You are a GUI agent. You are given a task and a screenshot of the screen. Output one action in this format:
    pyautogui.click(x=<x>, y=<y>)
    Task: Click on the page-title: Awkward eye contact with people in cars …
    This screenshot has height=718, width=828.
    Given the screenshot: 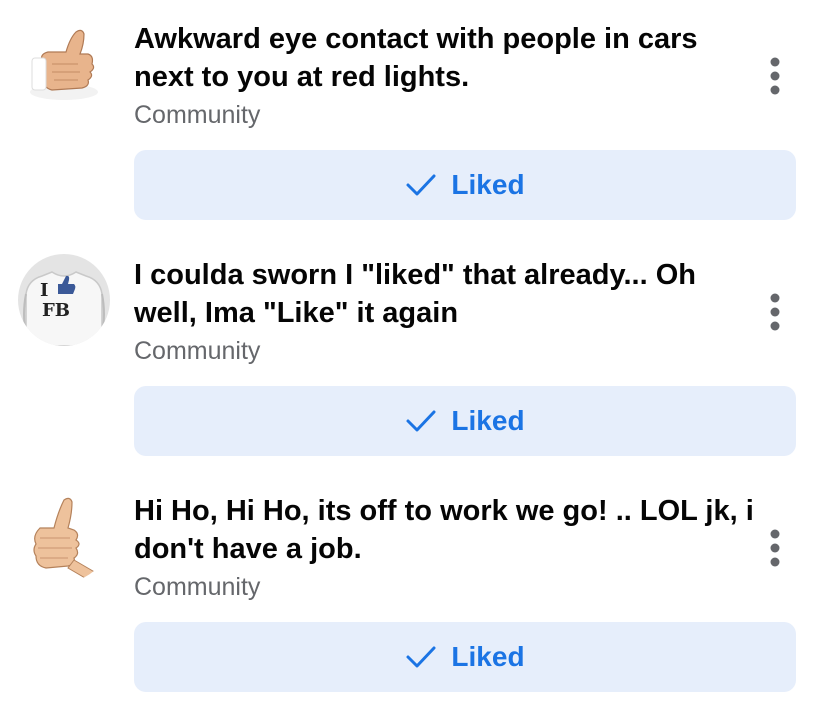 What is the action you would take?
    pyautogui.click(x=444, y=58)
    